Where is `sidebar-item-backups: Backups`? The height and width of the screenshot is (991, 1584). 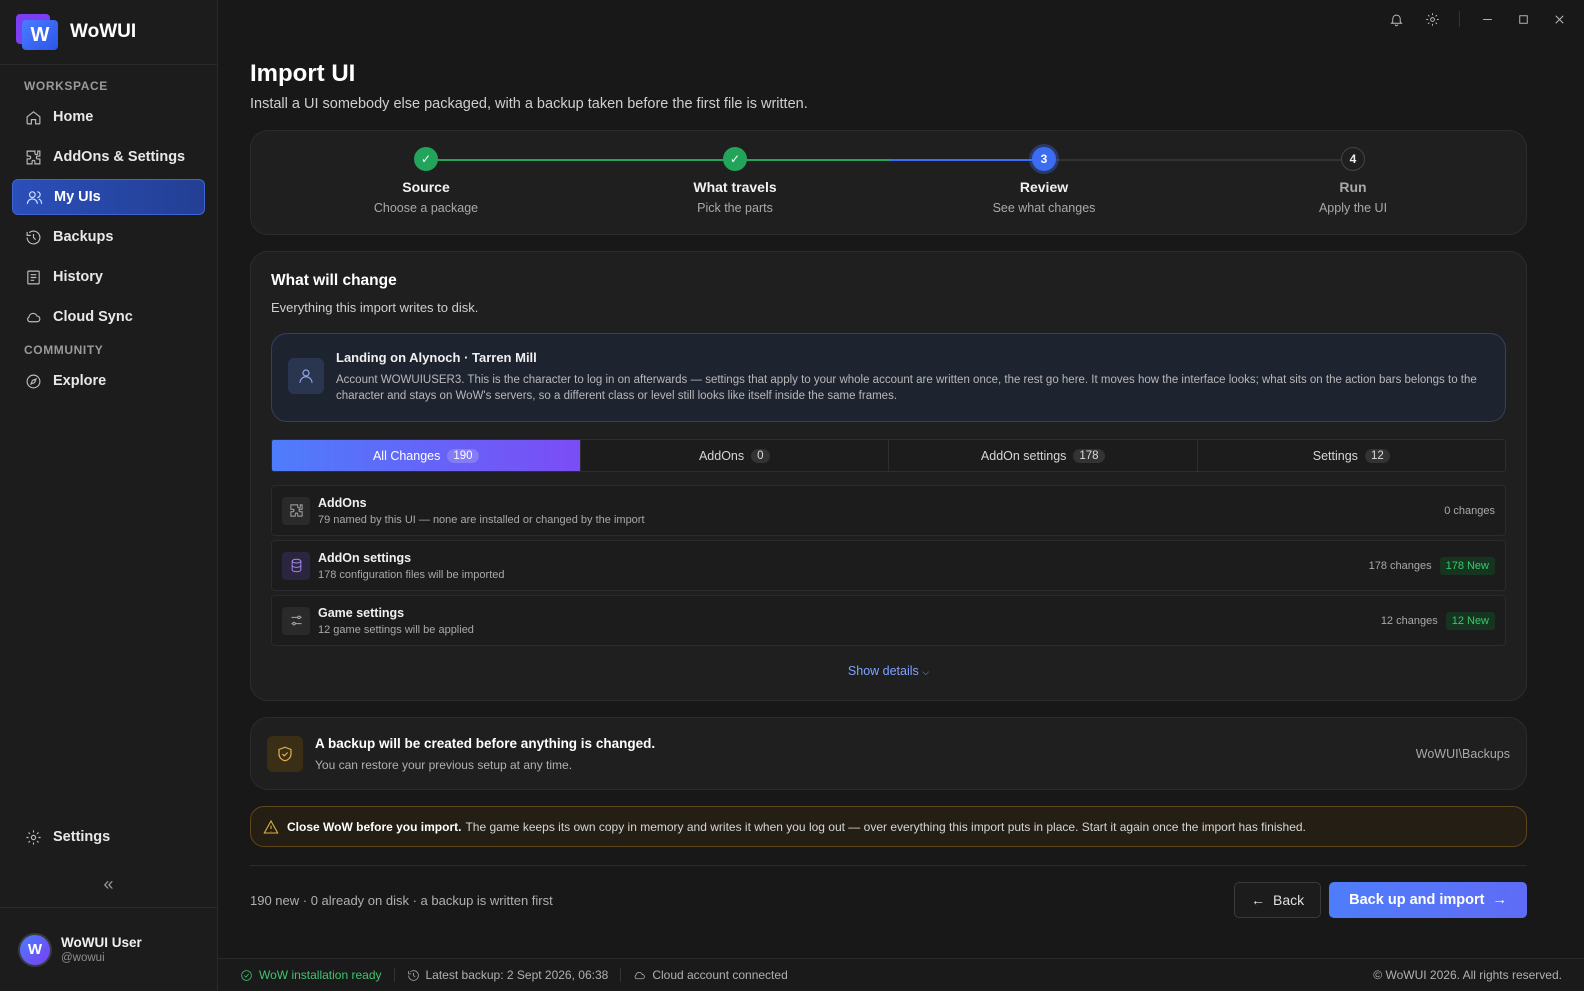 sidebar-item-backups: Backups is located at coordinates (108, 237).